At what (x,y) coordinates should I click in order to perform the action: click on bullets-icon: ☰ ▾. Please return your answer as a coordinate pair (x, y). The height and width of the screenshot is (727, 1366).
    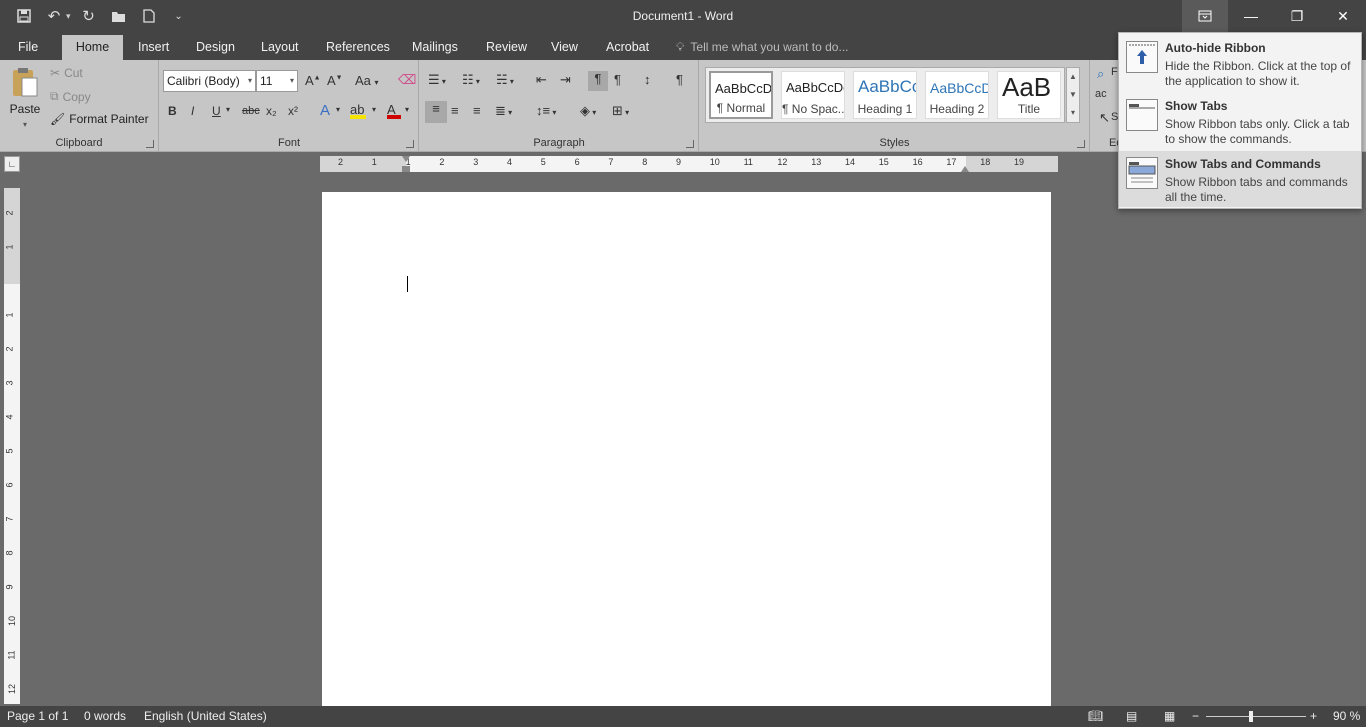
    Looking at the image, I should click on (437, 80).